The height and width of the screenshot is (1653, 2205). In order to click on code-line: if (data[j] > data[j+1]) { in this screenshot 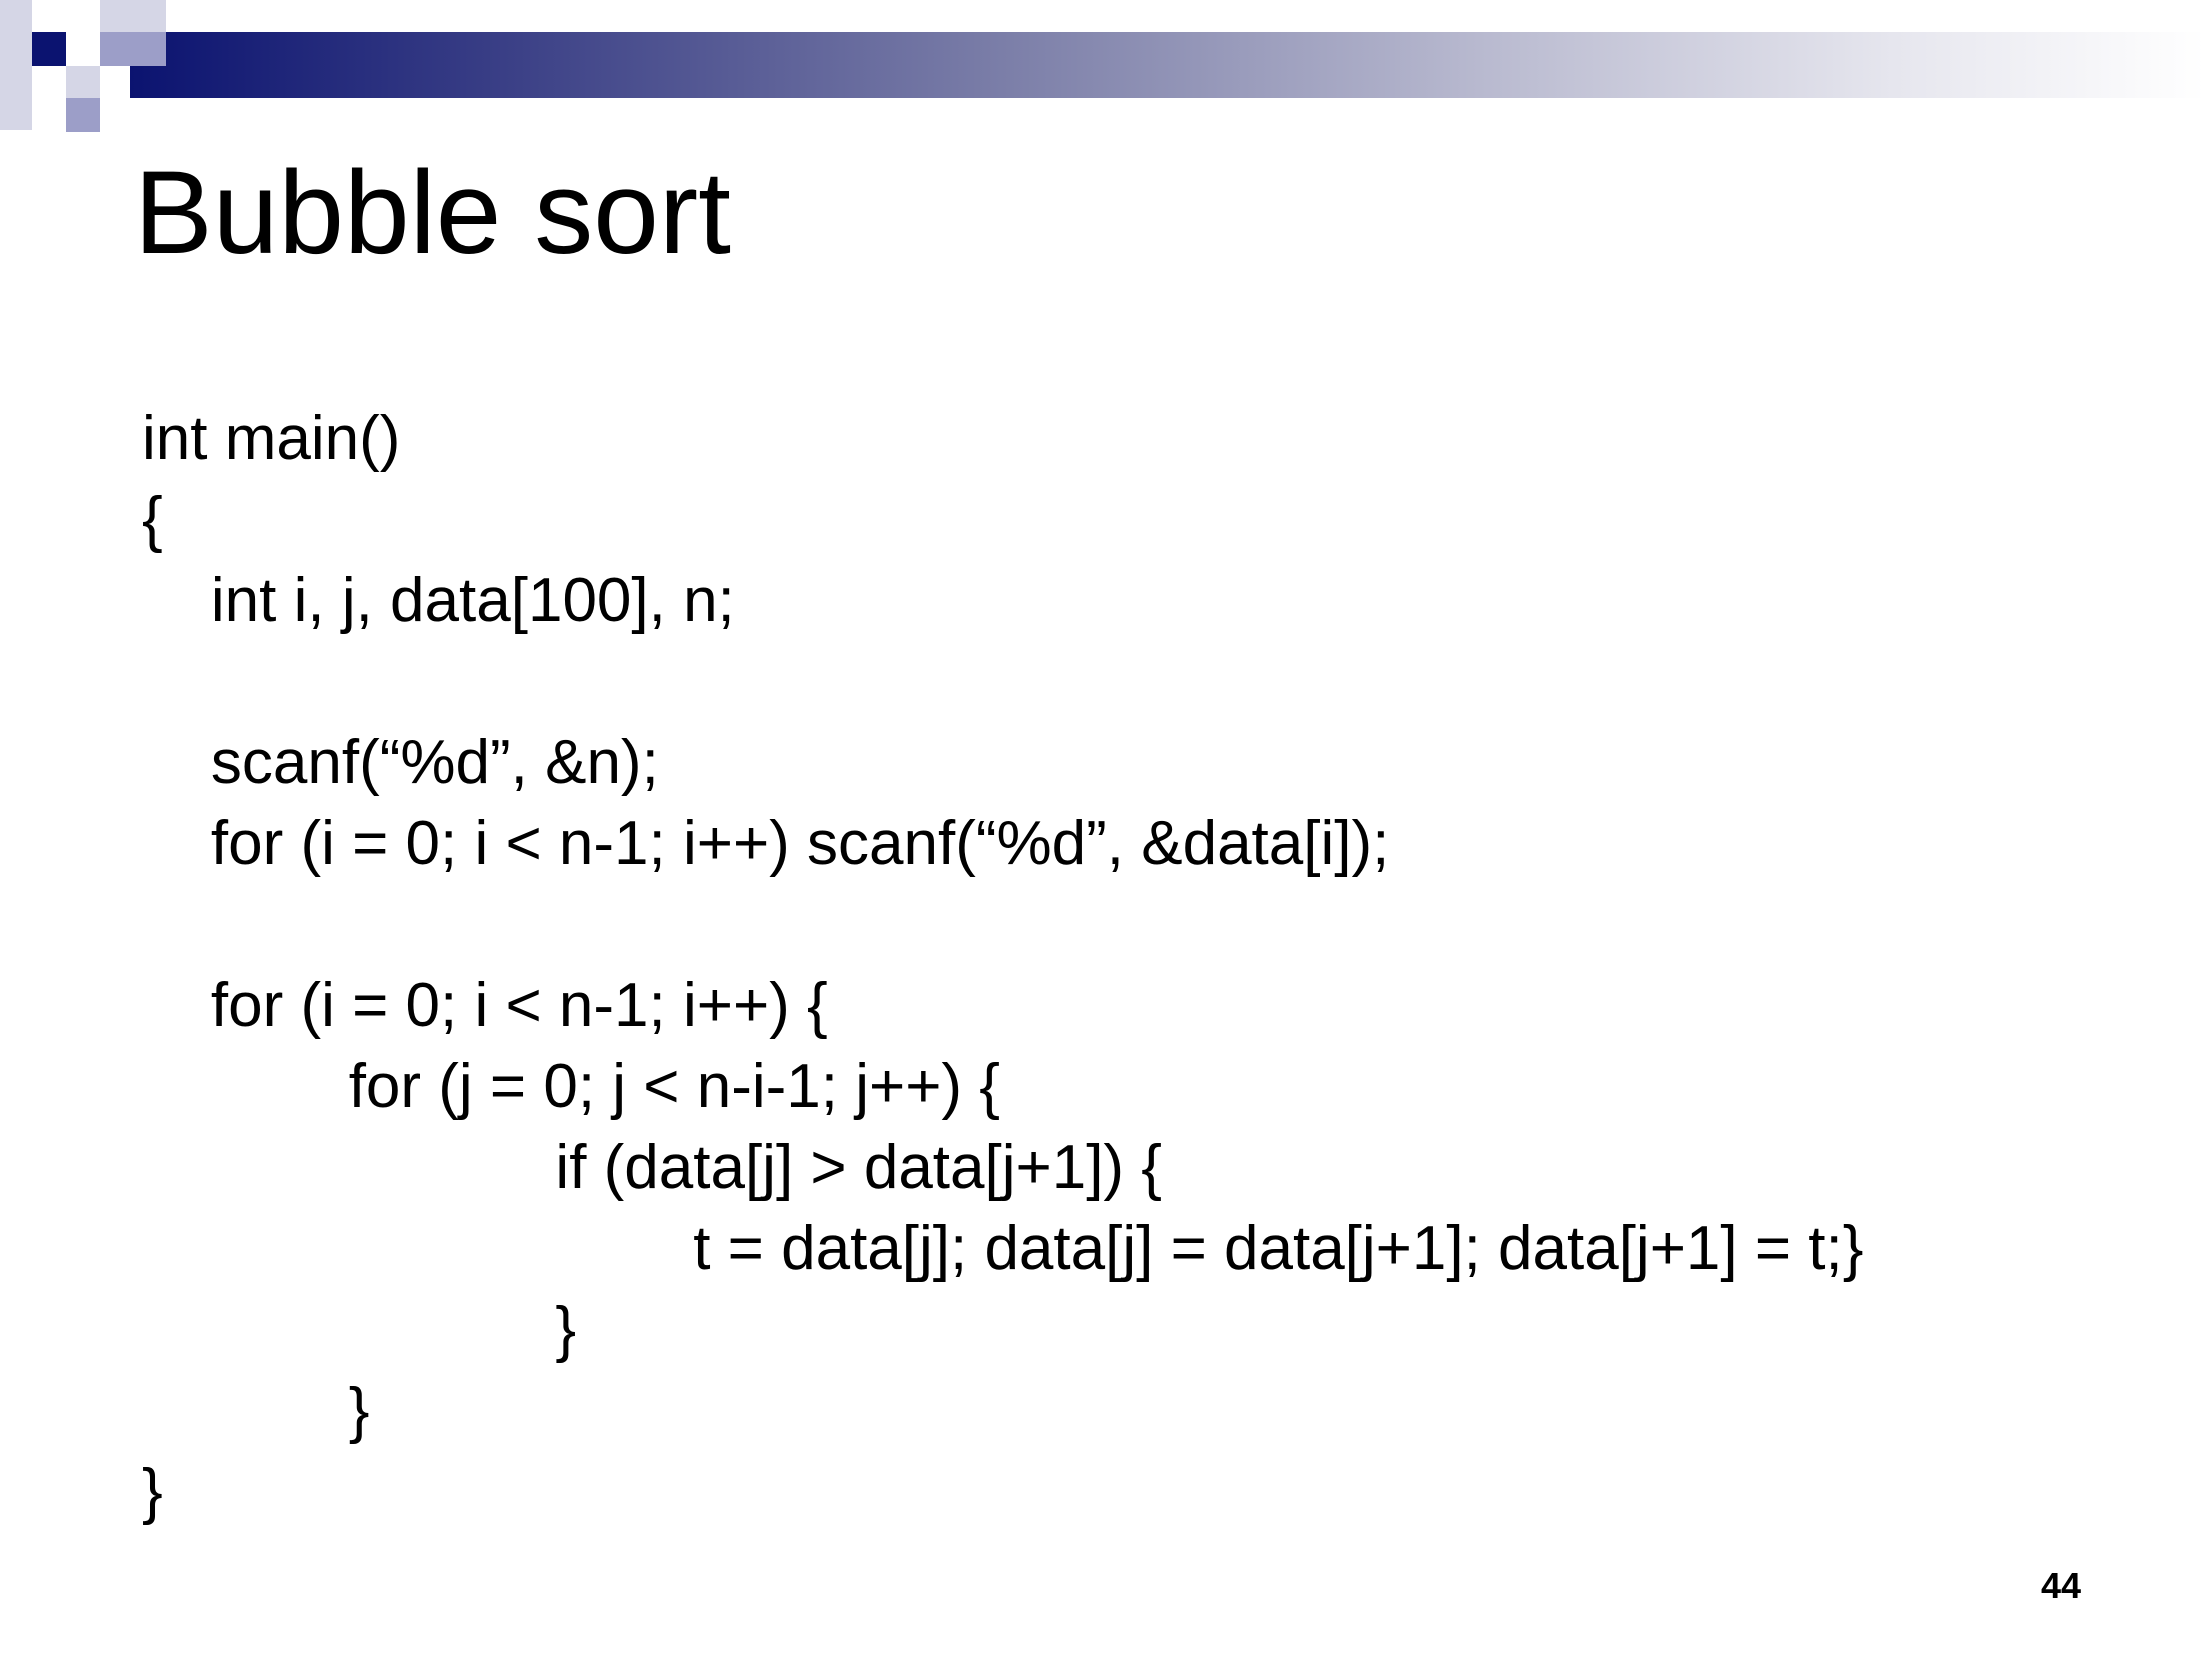, I will do `click(652, 1167)`.